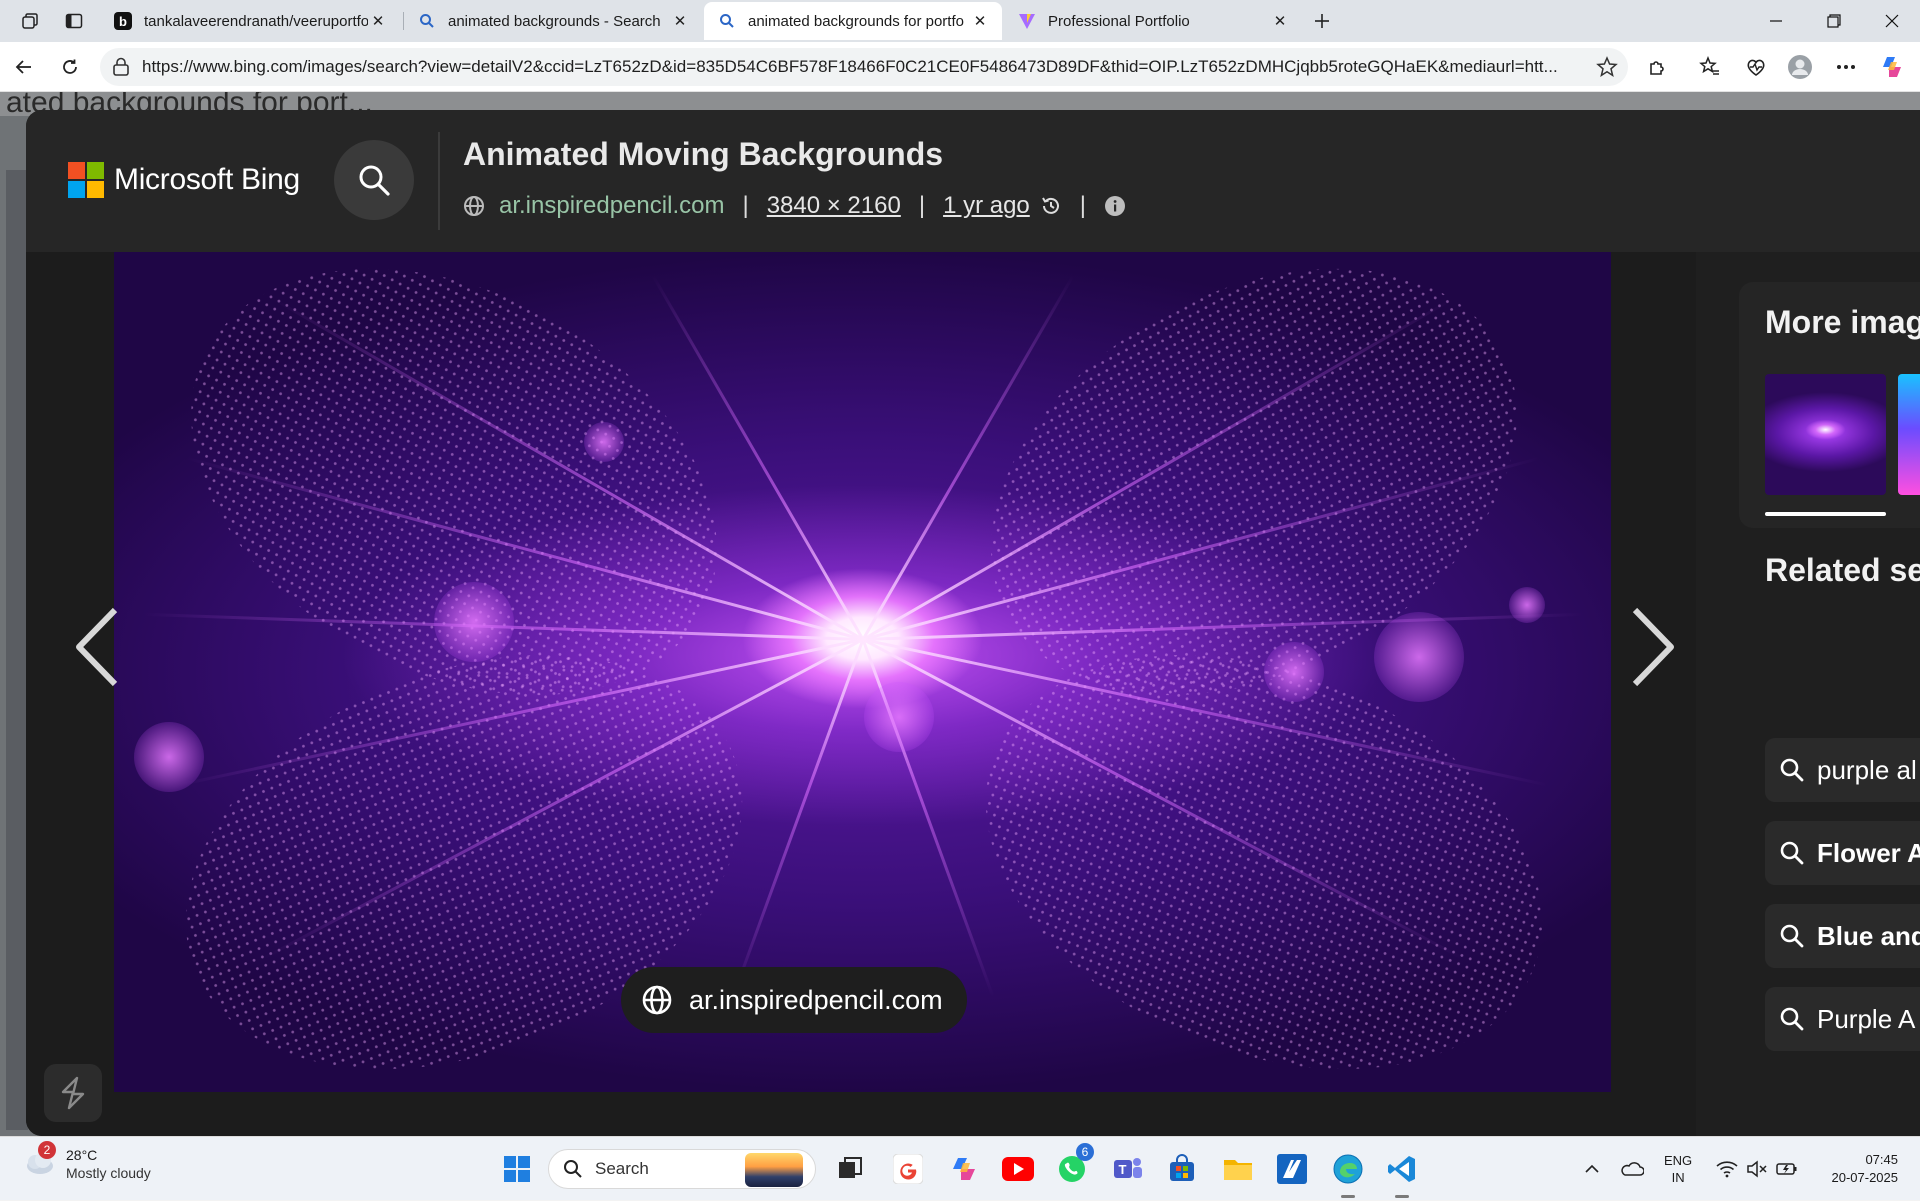 This screenshot has width=1920, height=1201. I want to click on search-button, so click(374, 180).